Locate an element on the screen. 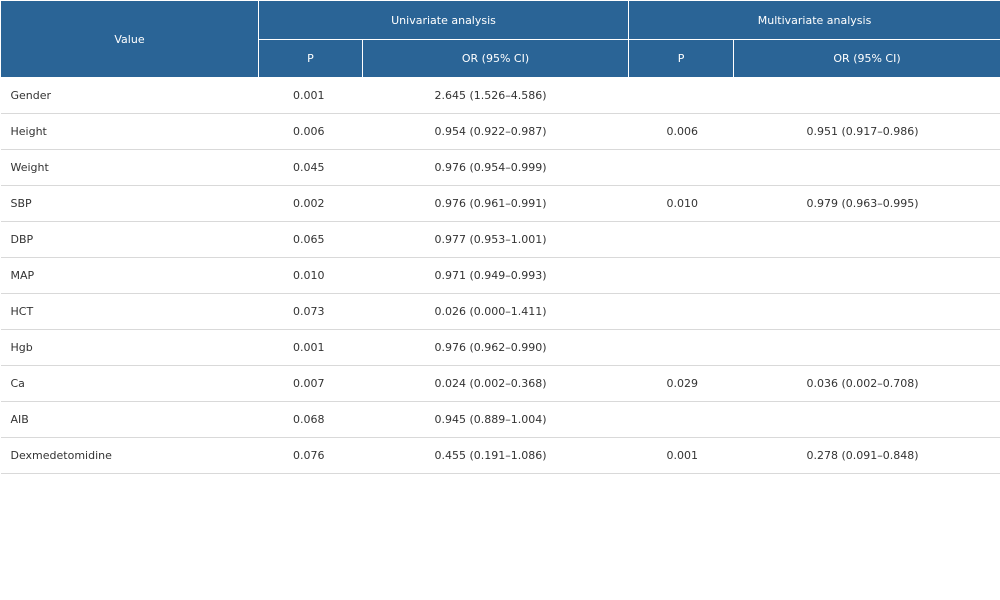  univariate-or-value: 0.976 (0.954–0.999) is located at coordinates (495, 167).